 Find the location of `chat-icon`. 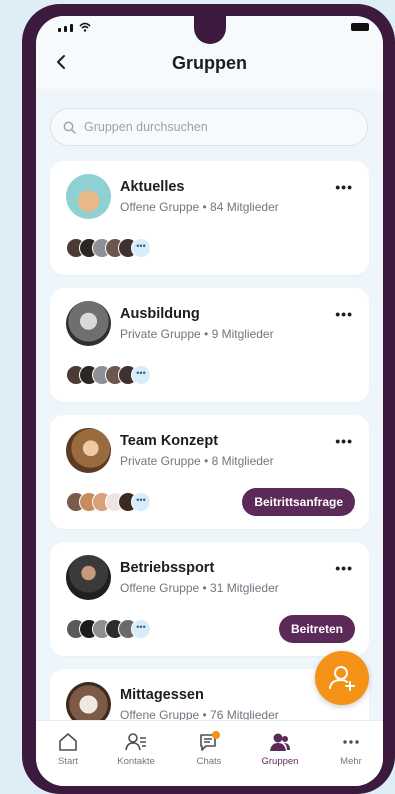

chat-icon is located at coordinates (210, 741).